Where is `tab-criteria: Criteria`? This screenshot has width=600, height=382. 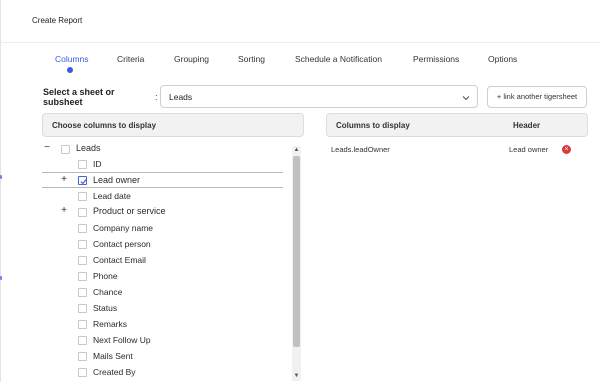 tab-criteria: Criteria is located at coordinates (130, 59).